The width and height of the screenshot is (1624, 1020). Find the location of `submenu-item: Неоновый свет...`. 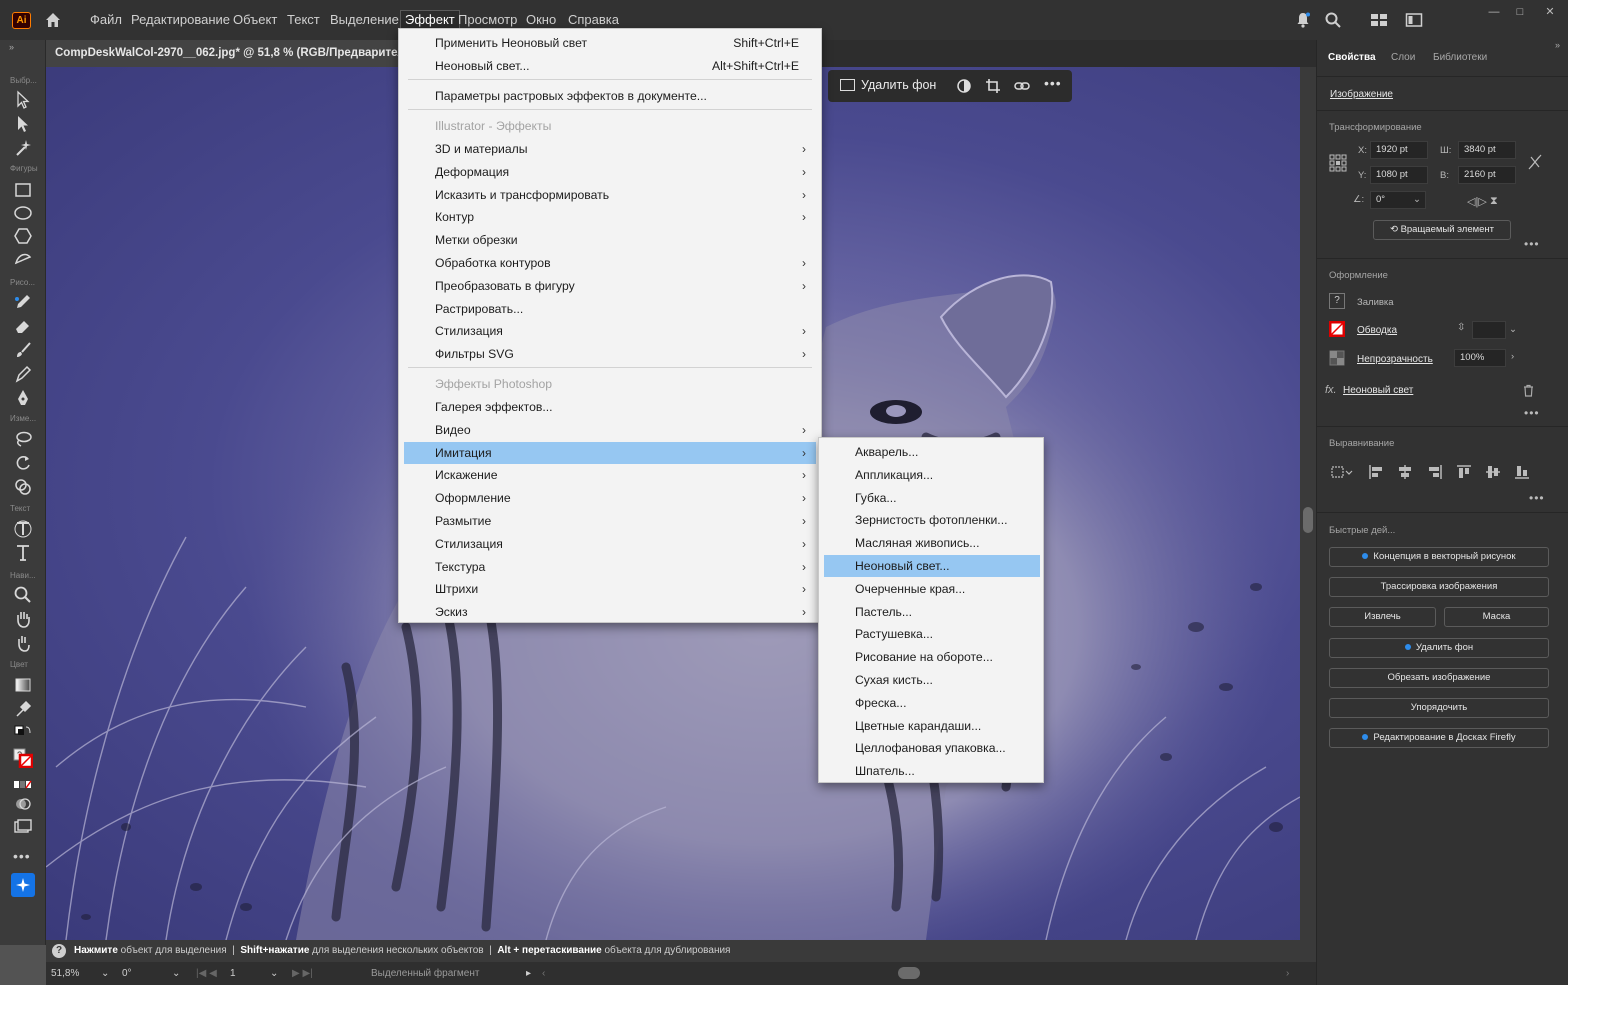

submenu-item: Неоновый свет... is located at coordinates (932, 566).